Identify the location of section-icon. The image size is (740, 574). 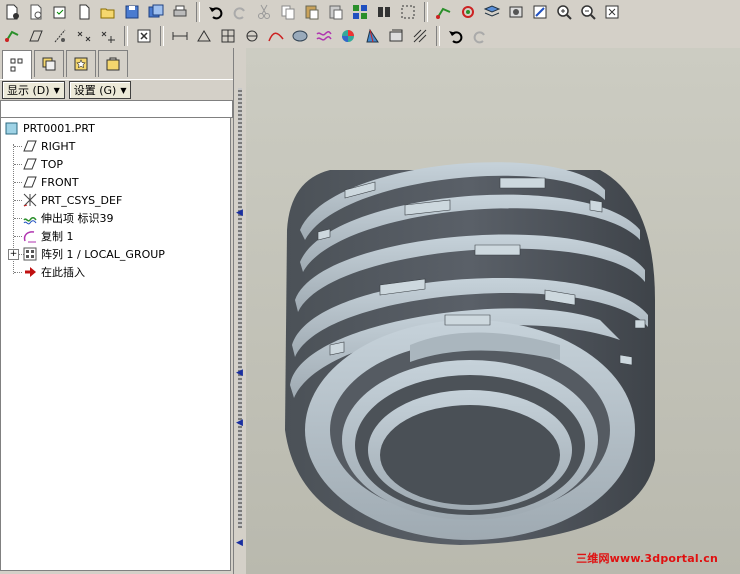
(252, 36).